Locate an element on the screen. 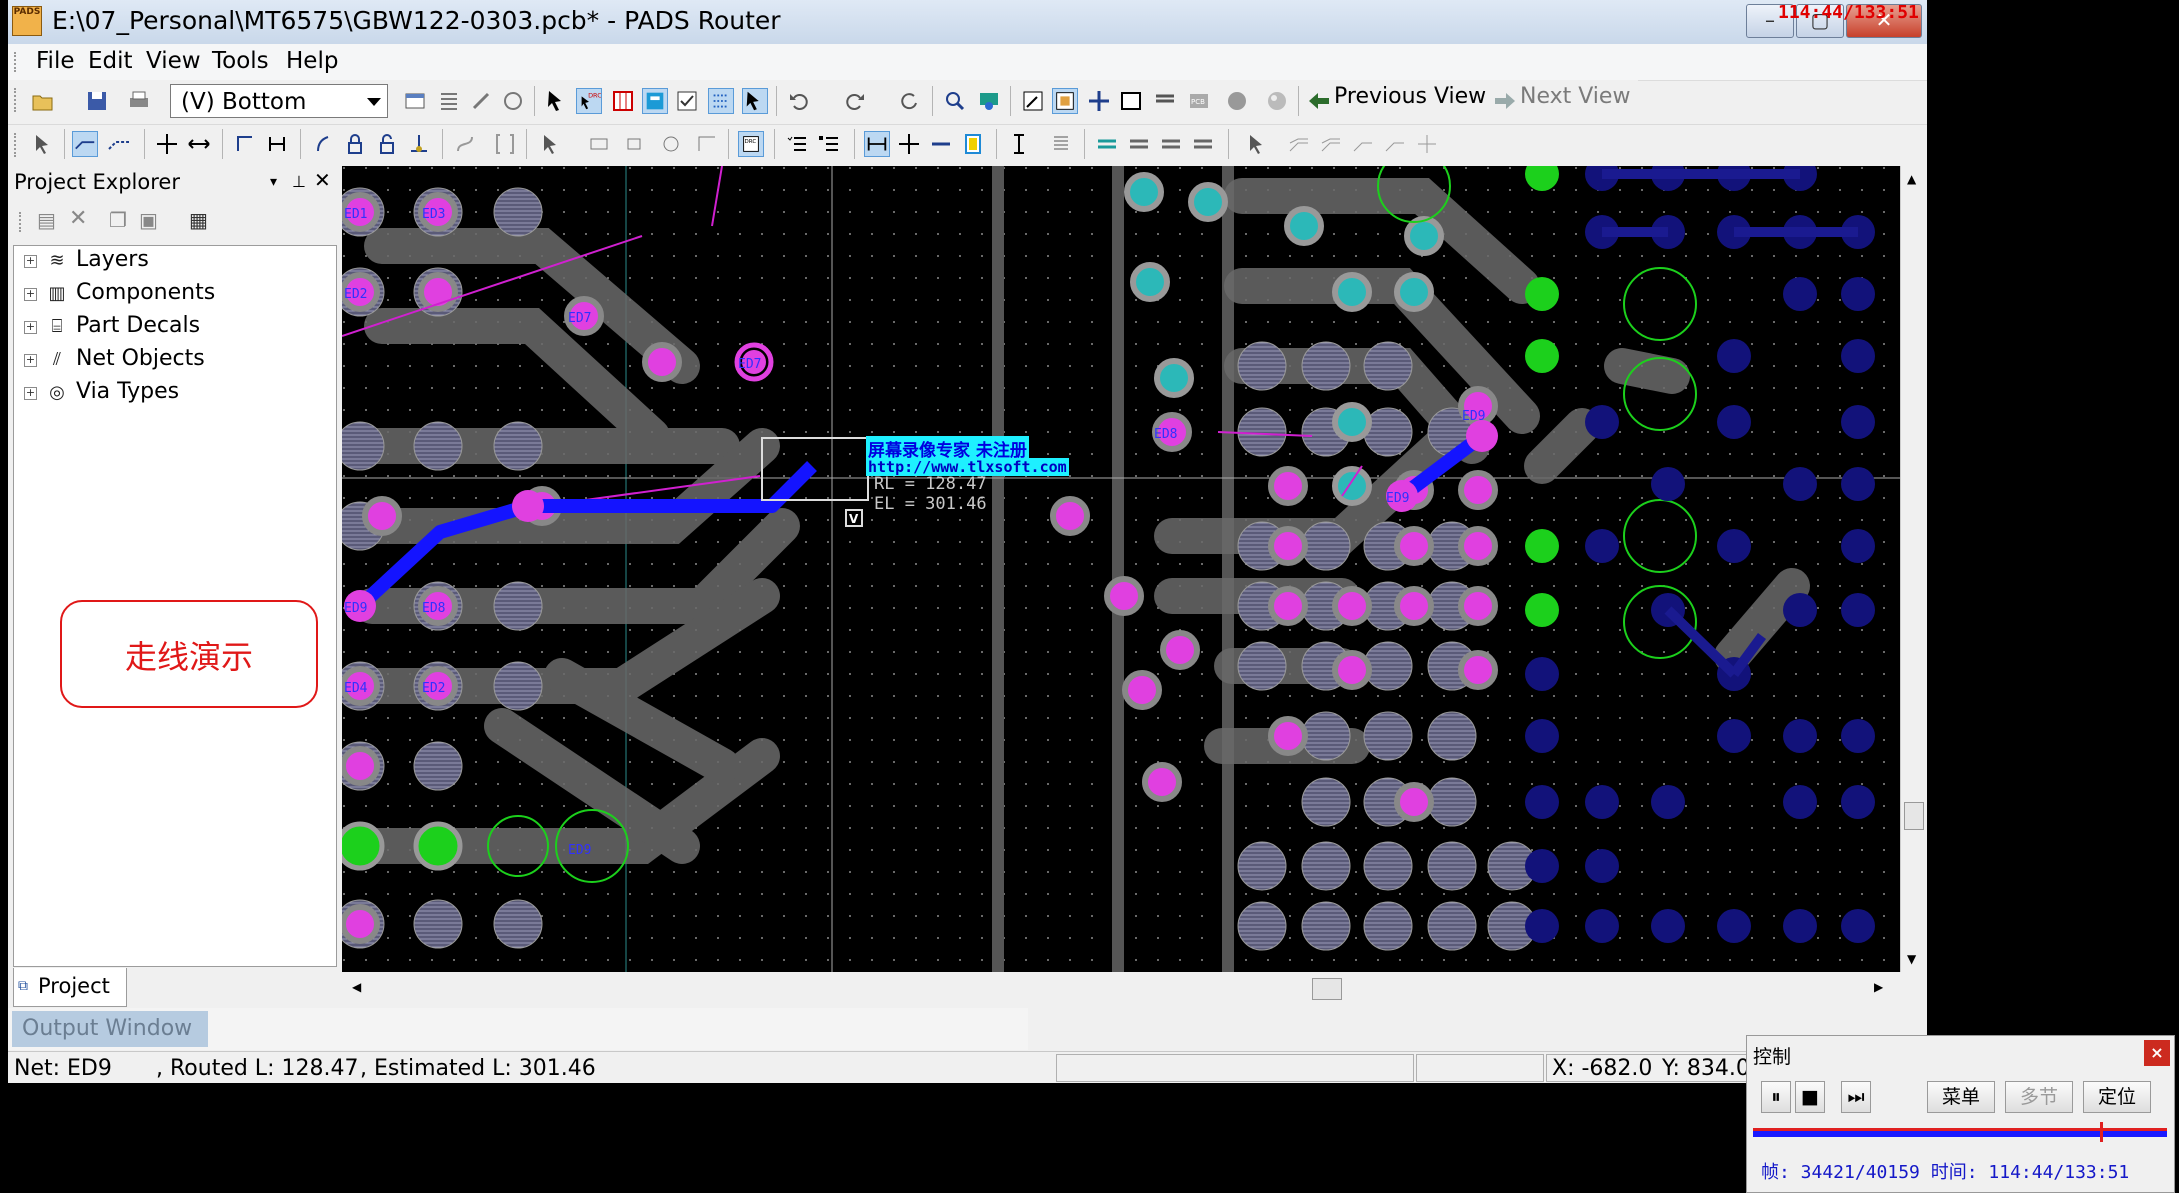 The height and width of the screenshot is (1193, 2179). pads-app-icon: PADS is located at coordinates (27, 21).